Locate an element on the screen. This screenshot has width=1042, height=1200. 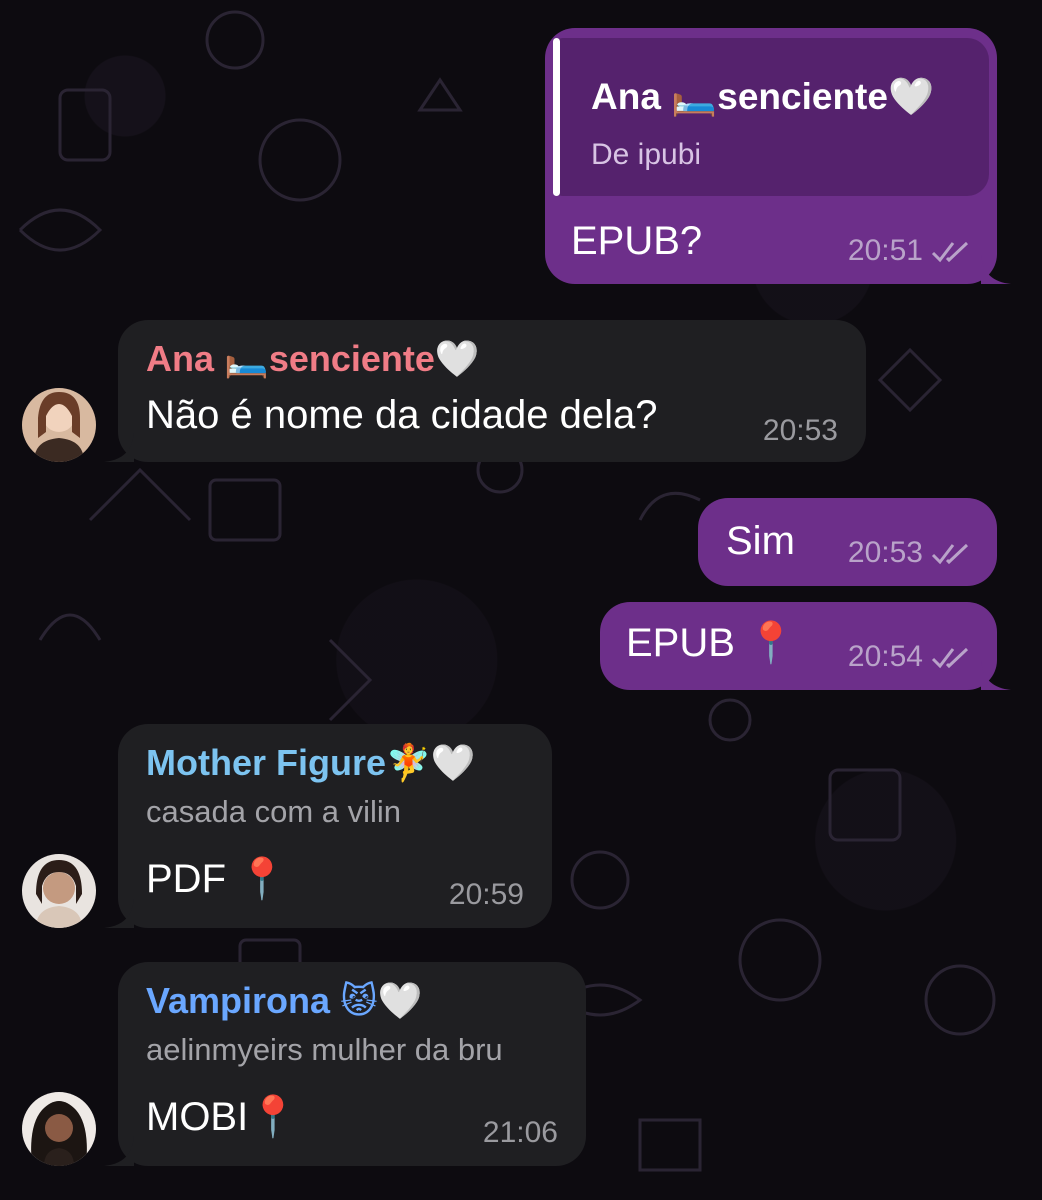
message-bubble-outgoing: EPUB 📍 20:54 is located at coordinates (805, 646).